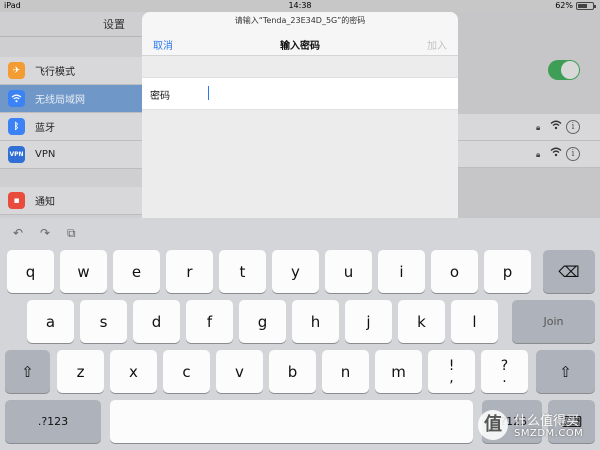 The image size is (600, 450). I want to click on sidebar-item-label: VPN, so click(45, 154).